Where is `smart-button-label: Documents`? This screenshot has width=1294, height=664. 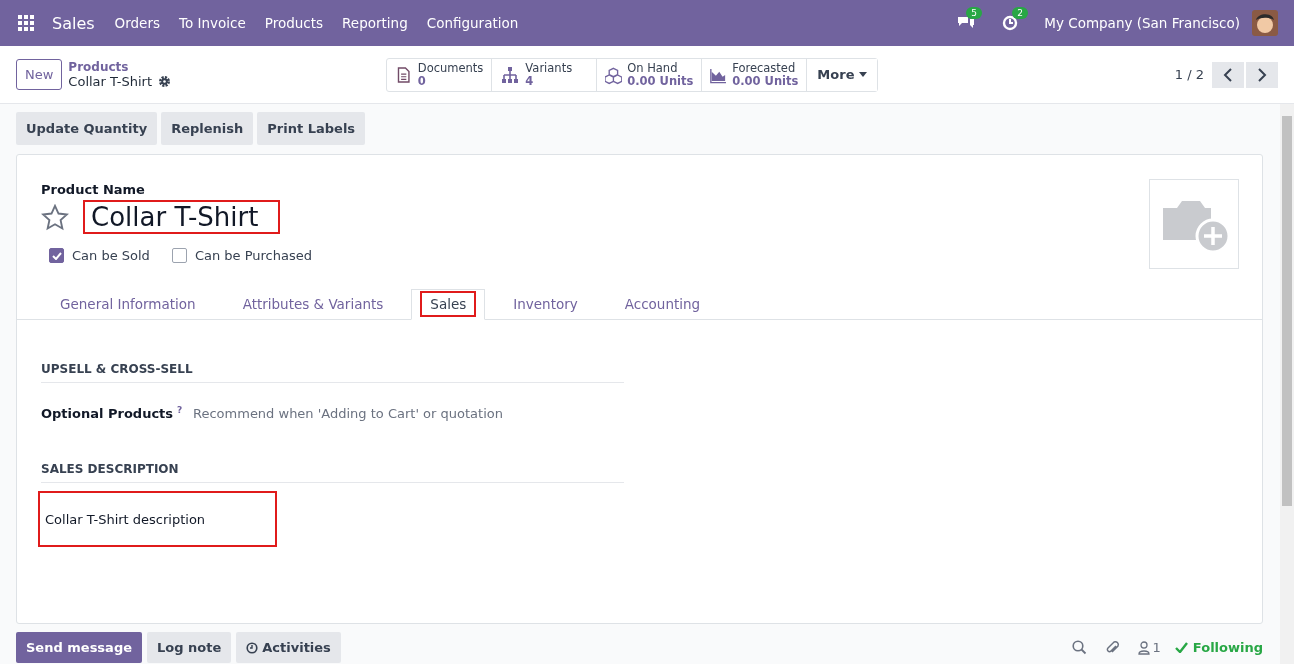 smart-button-label: Documents is located at coordinates (450, 68).